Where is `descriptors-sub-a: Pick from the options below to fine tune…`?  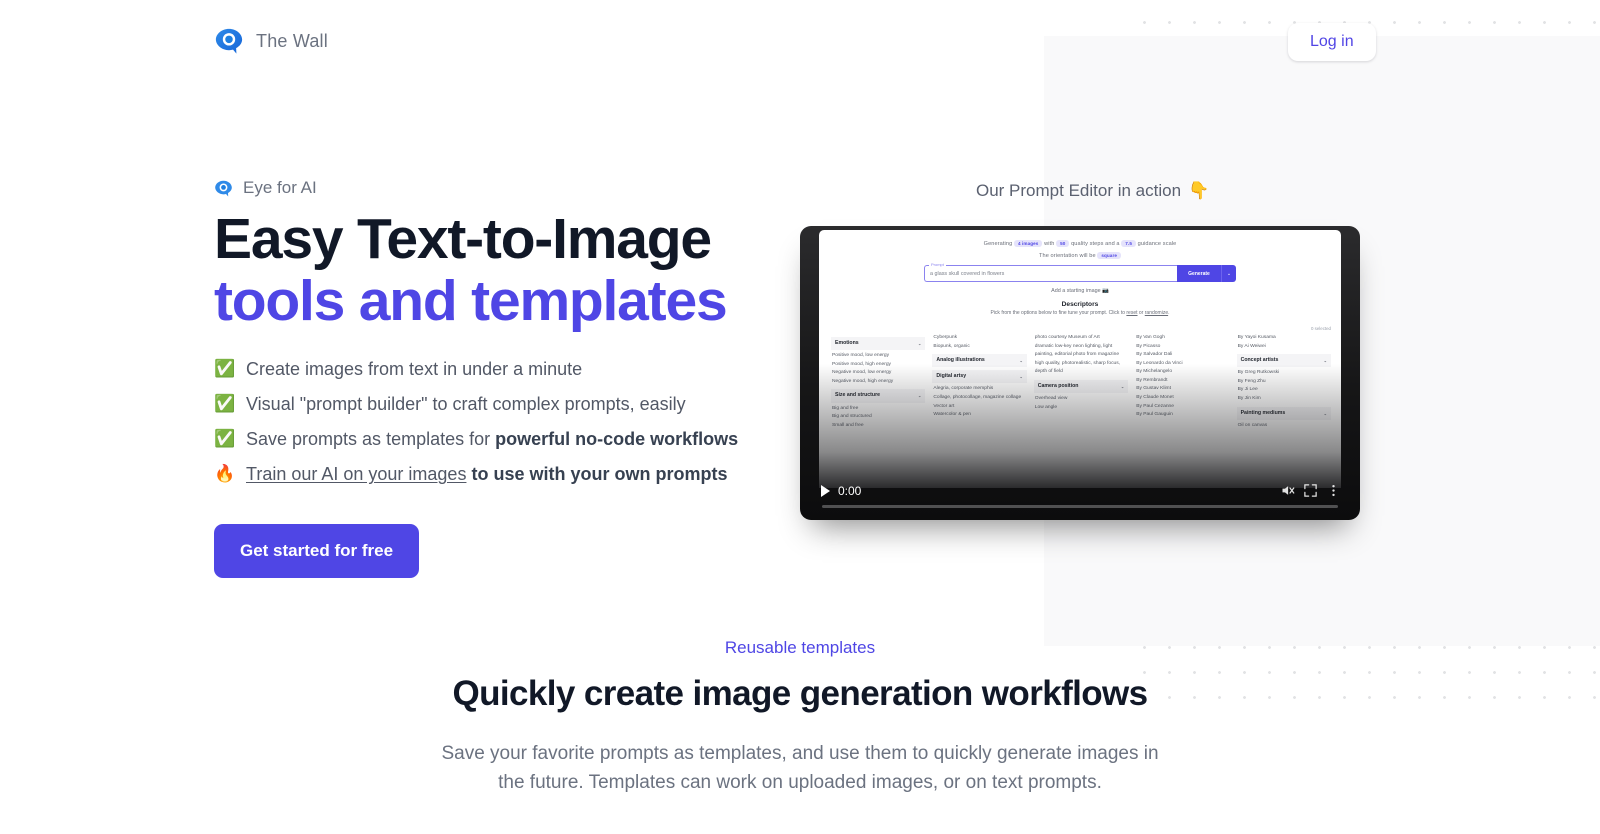
descriptors-sub-a: Pick from the options below to fine tune… is located at coordinates (1058, 313).